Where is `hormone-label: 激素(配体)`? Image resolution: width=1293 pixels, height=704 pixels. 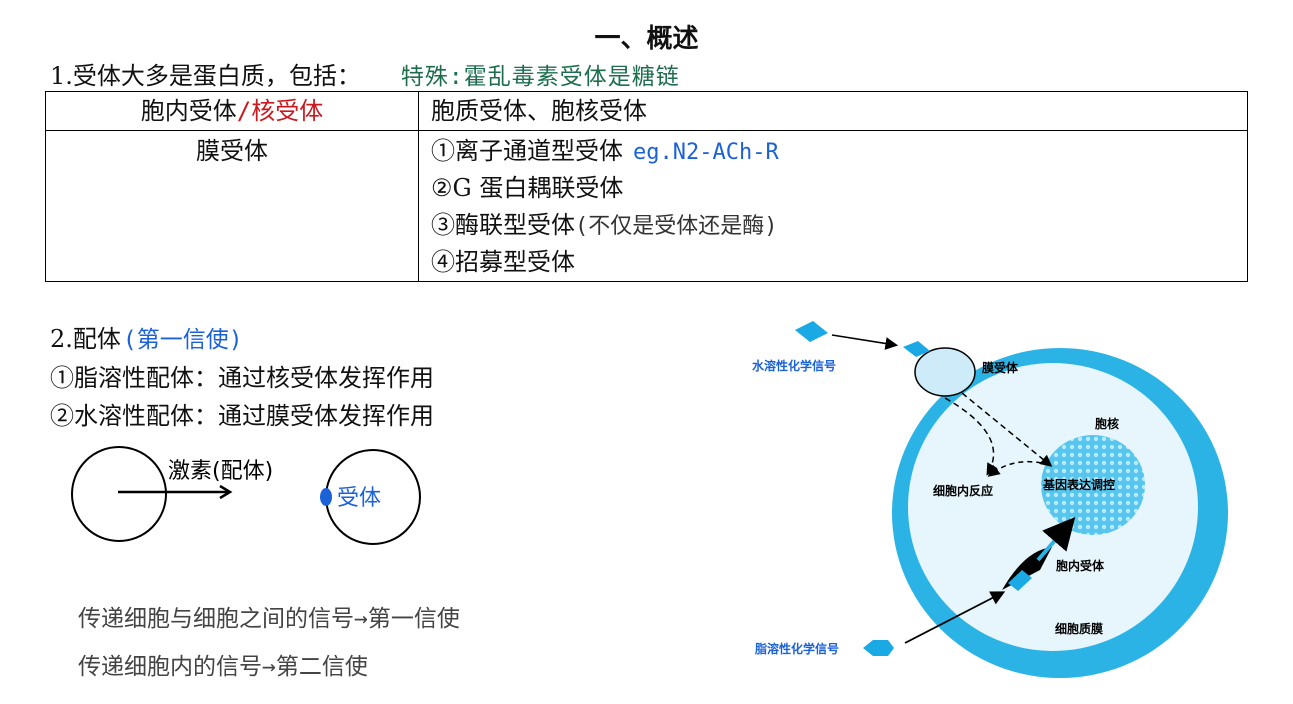
hormone-label: 激素(配体) is located at coordinates (220, 471).